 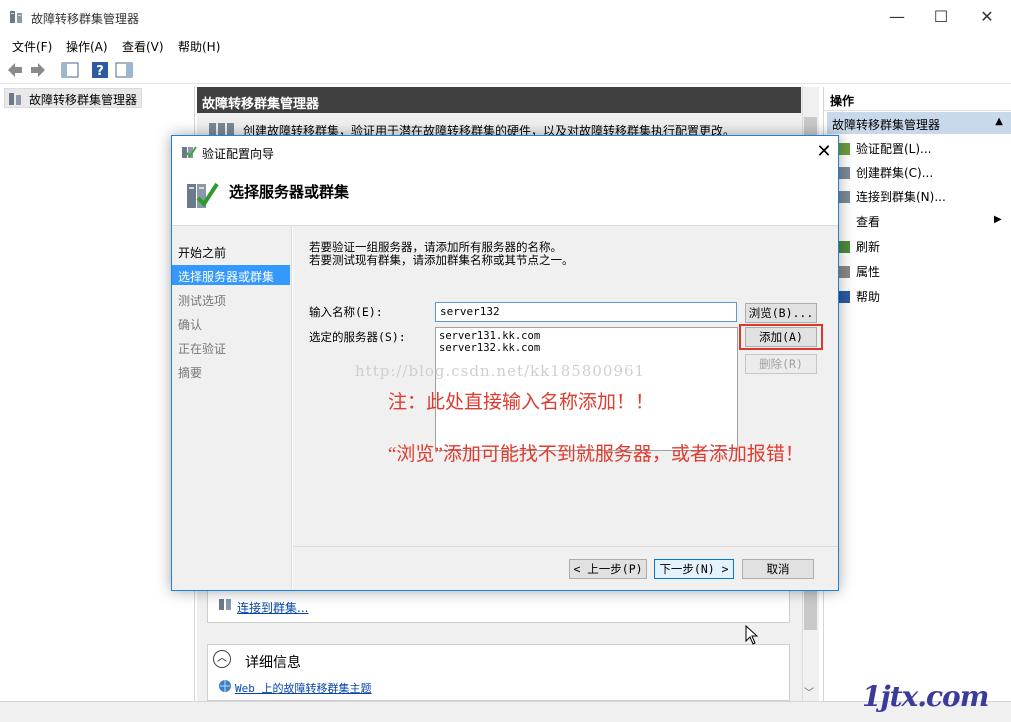 What do you see at coordinates (199, 46) in the screenshot?
I see `menu-help: 帮助(H)` at bounding box center [199, 46].